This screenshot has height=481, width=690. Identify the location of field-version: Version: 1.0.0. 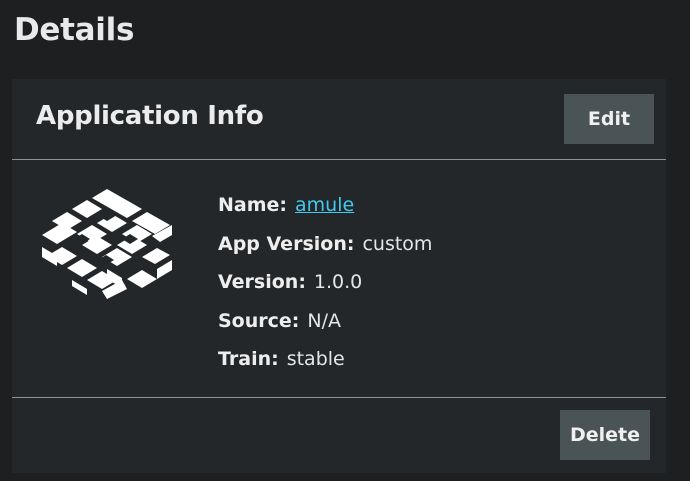
(325, 282).